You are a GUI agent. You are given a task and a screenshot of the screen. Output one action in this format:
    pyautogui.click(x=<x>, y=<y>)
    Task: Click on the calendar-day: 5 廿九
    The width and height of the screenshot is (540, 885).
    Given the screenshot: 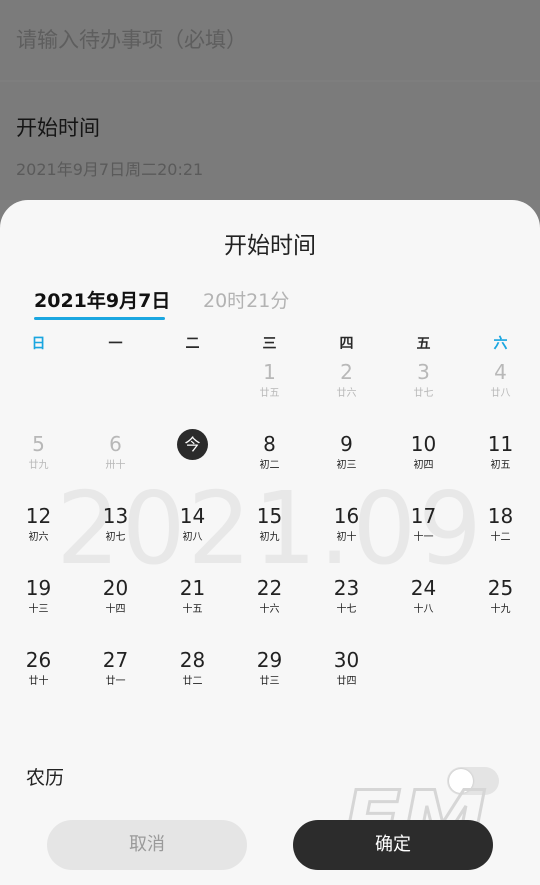 What is the action you would take?
    pyautogui.click(x=38, y=462)
    